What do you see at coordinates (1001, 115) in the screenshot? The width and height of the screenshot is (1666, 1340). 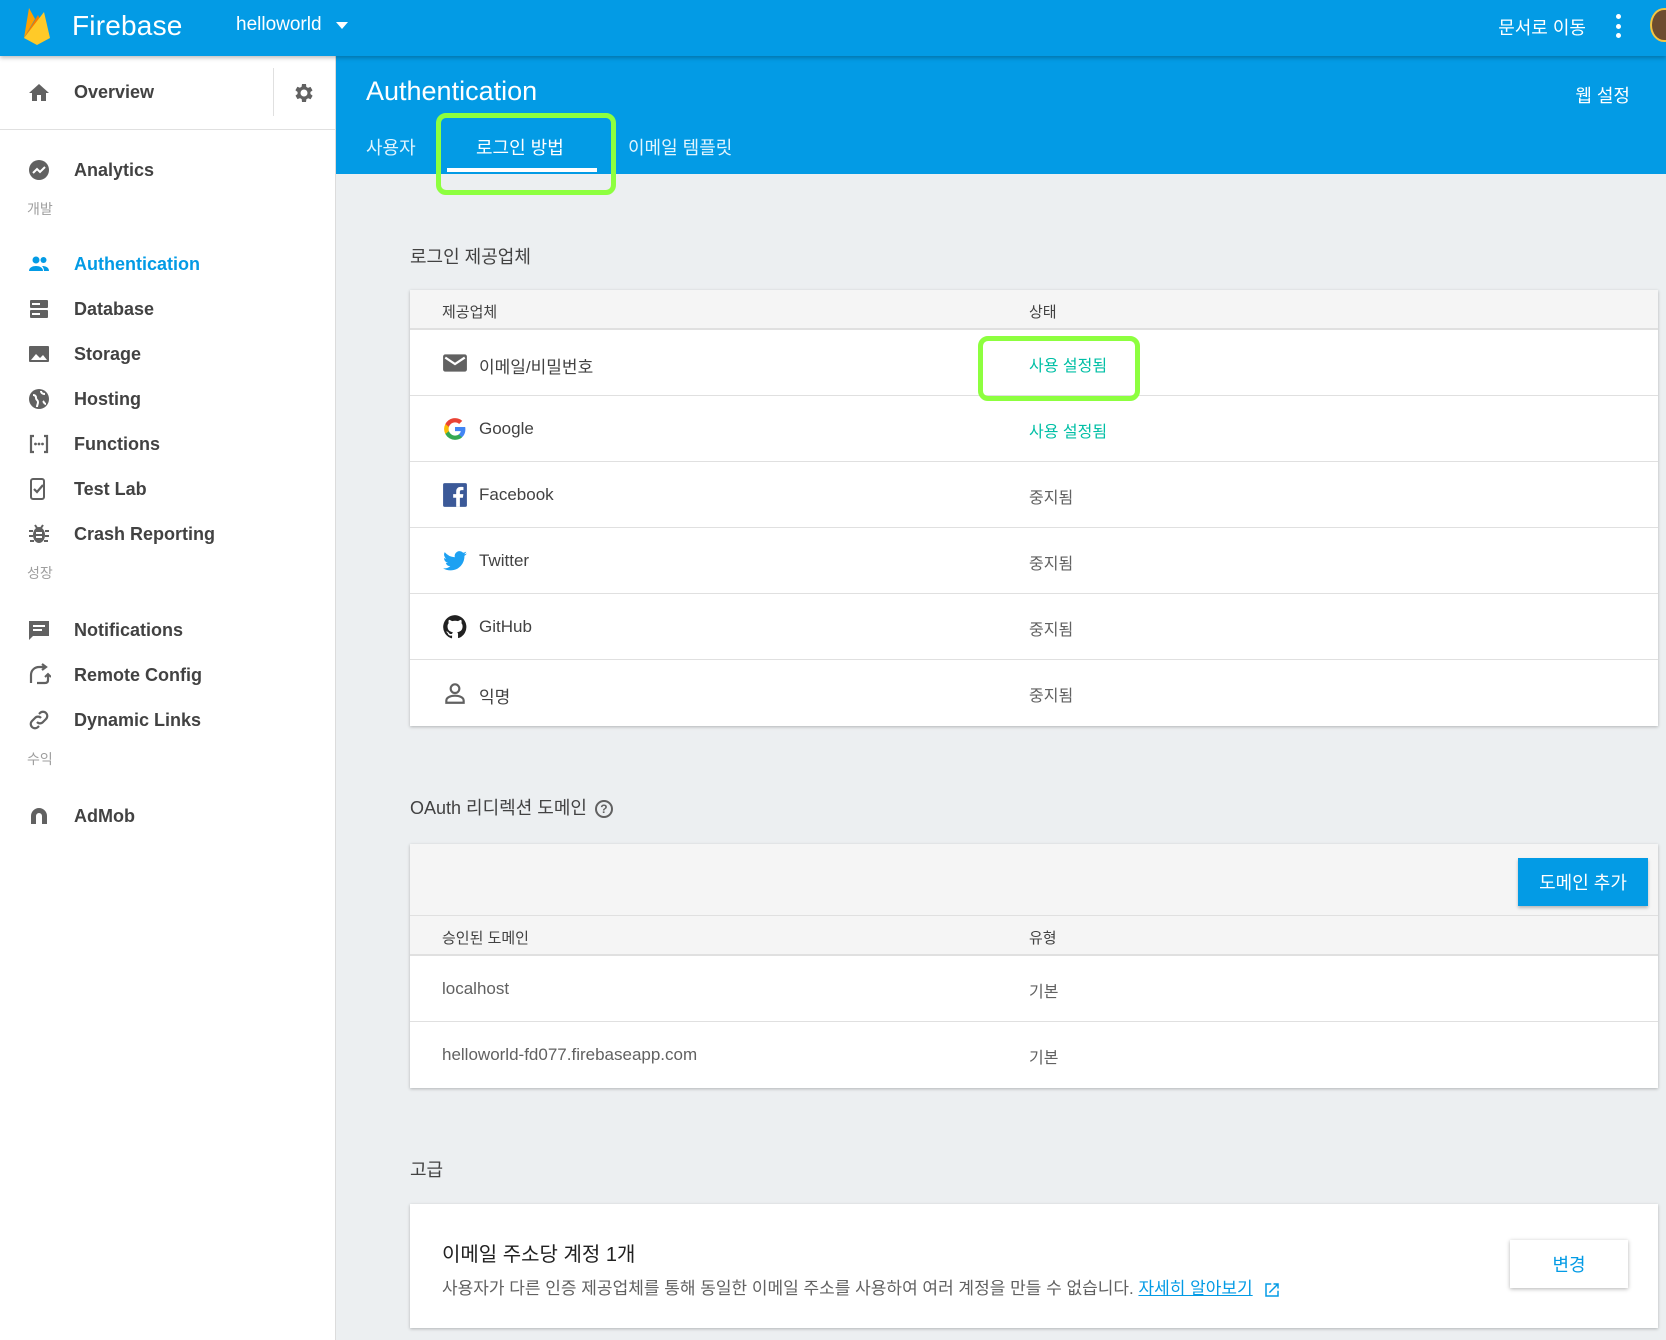 I see `page-header: Authentication 웹 설정 사용자 로그인 방법 이메일 템플릿` at bounding box center [1001, 115].